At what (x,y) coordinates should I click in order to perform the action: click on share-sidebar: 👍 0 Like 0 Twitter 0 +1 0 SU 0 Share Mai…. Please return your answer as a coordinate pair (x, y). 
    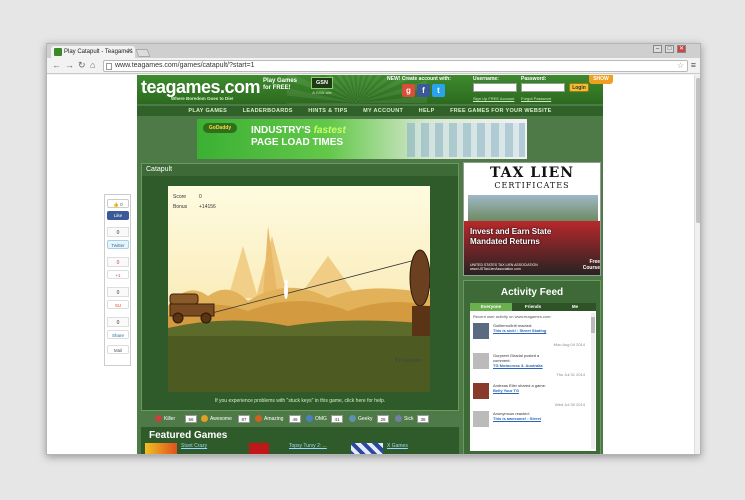
    Looking at the image, I should click on (117, 280).